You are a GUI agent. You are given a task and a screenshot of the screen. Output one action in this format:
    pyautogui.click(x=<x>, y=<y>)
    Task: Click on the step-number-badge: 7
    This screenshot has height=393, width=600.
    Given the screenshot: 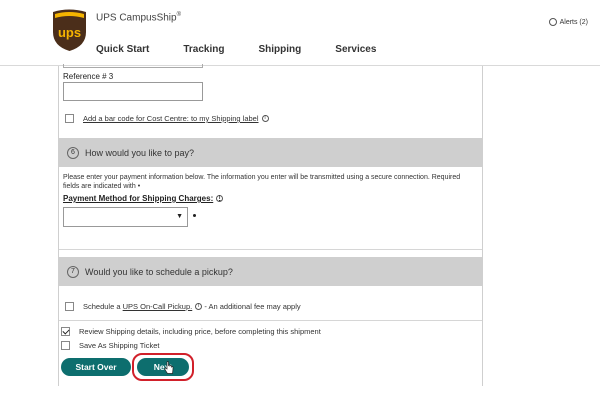 What is the action you would take?
    pyautogui.click(x=73, y=271)
    